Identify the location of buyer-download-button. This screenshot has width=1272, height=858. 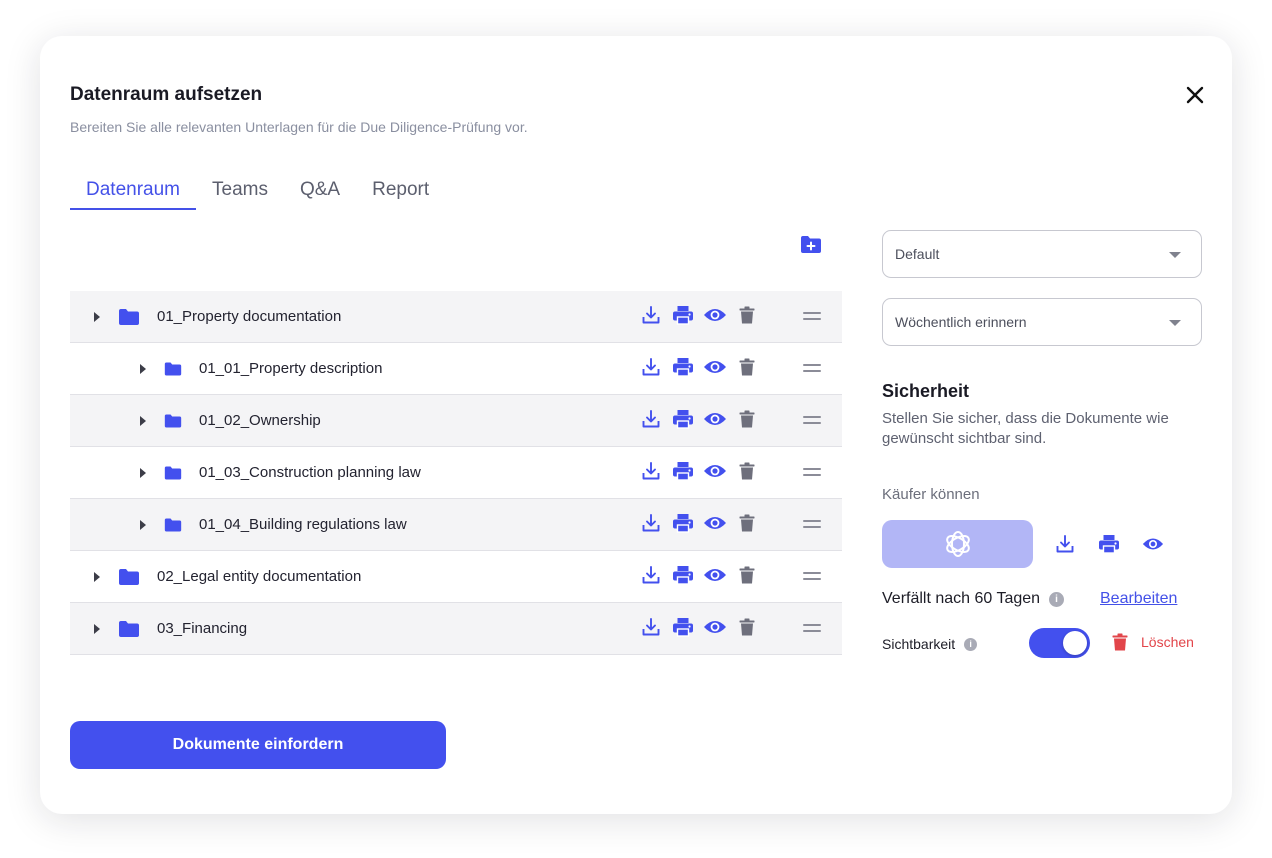
(1065, 544).